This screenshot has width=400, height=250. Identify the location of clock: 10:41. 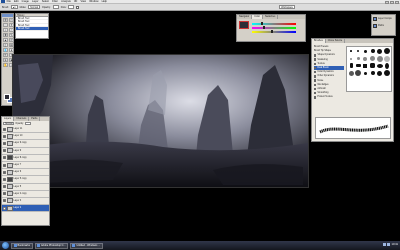
(395, 244).